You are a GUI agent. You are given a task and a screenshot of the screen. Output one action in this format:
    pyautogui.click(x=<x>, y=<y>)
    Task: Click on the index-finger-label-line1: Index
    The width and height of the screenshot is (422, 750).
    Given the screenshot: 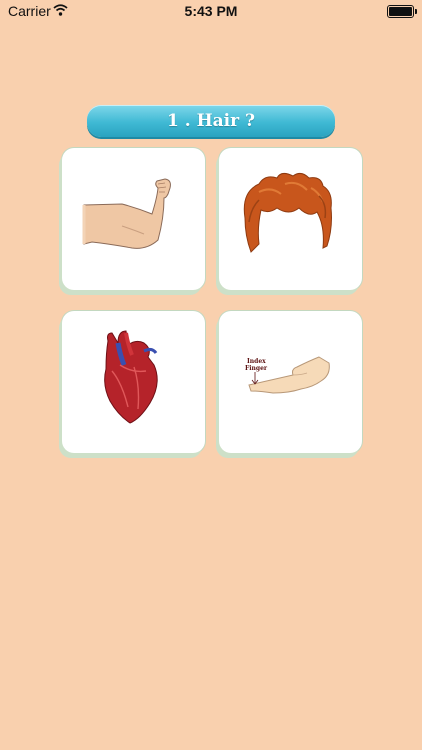 What is the action you would take?
    pyautogui.click(x=256, y=361)
    